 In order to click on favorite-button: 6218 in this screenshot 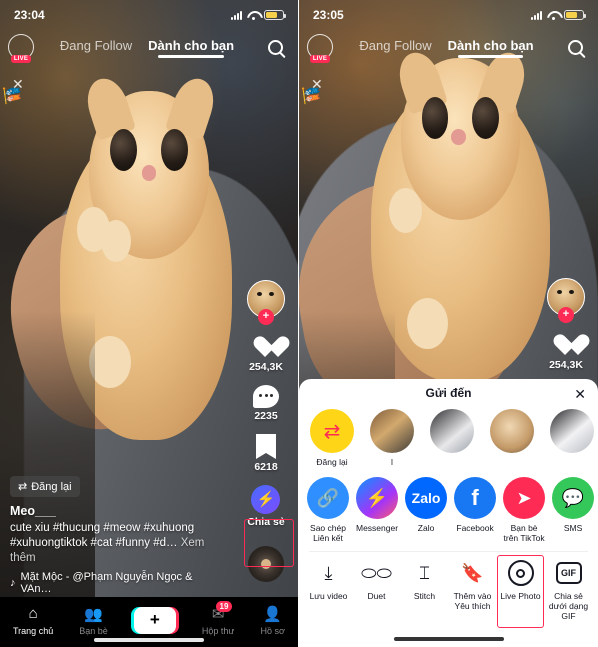, I will do `click(266, 453)`.